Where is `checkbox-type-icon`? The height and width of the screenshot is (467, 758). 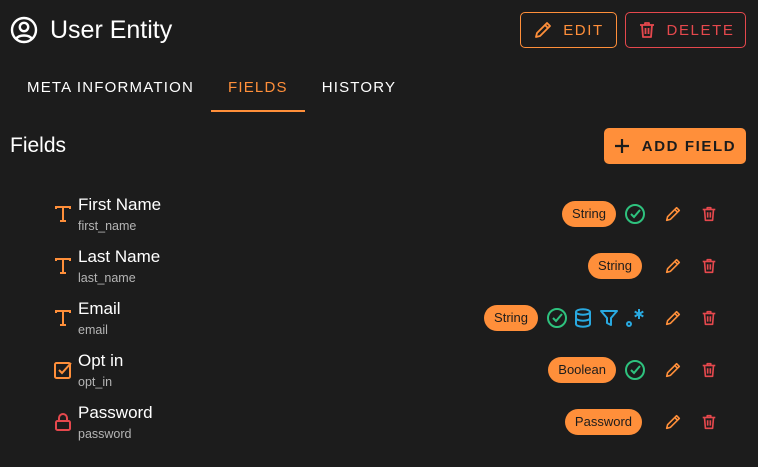 checkbox-type-icon is located at coordinates (63, 370).